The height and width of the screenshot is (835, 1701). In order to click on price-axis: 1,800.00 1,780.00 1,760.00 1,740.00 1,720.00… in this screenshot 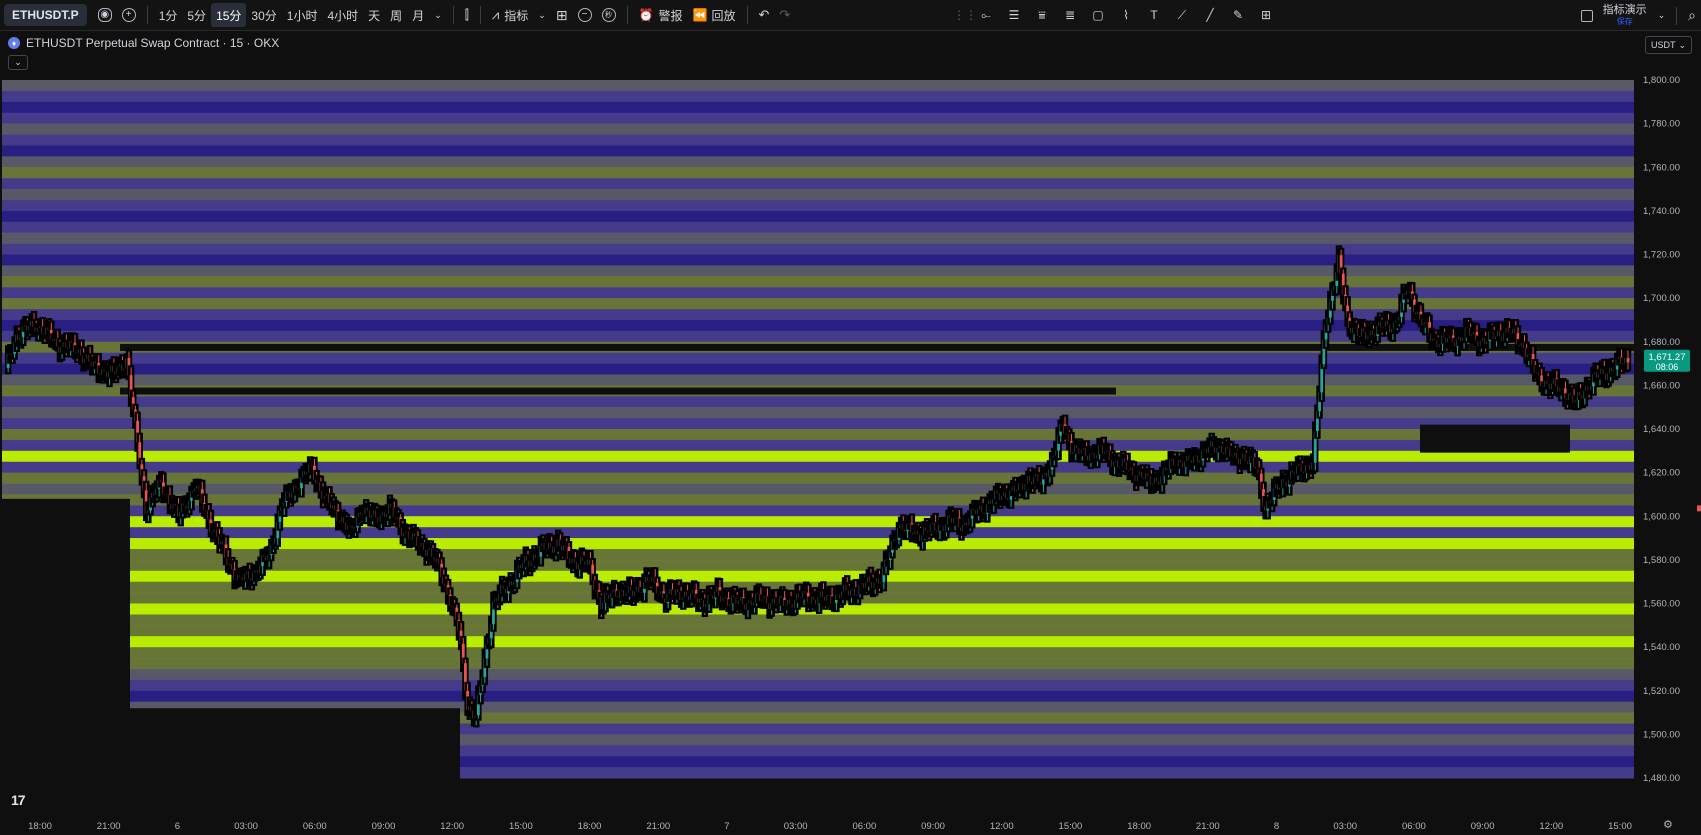, I will do `click(1668, 433)`.